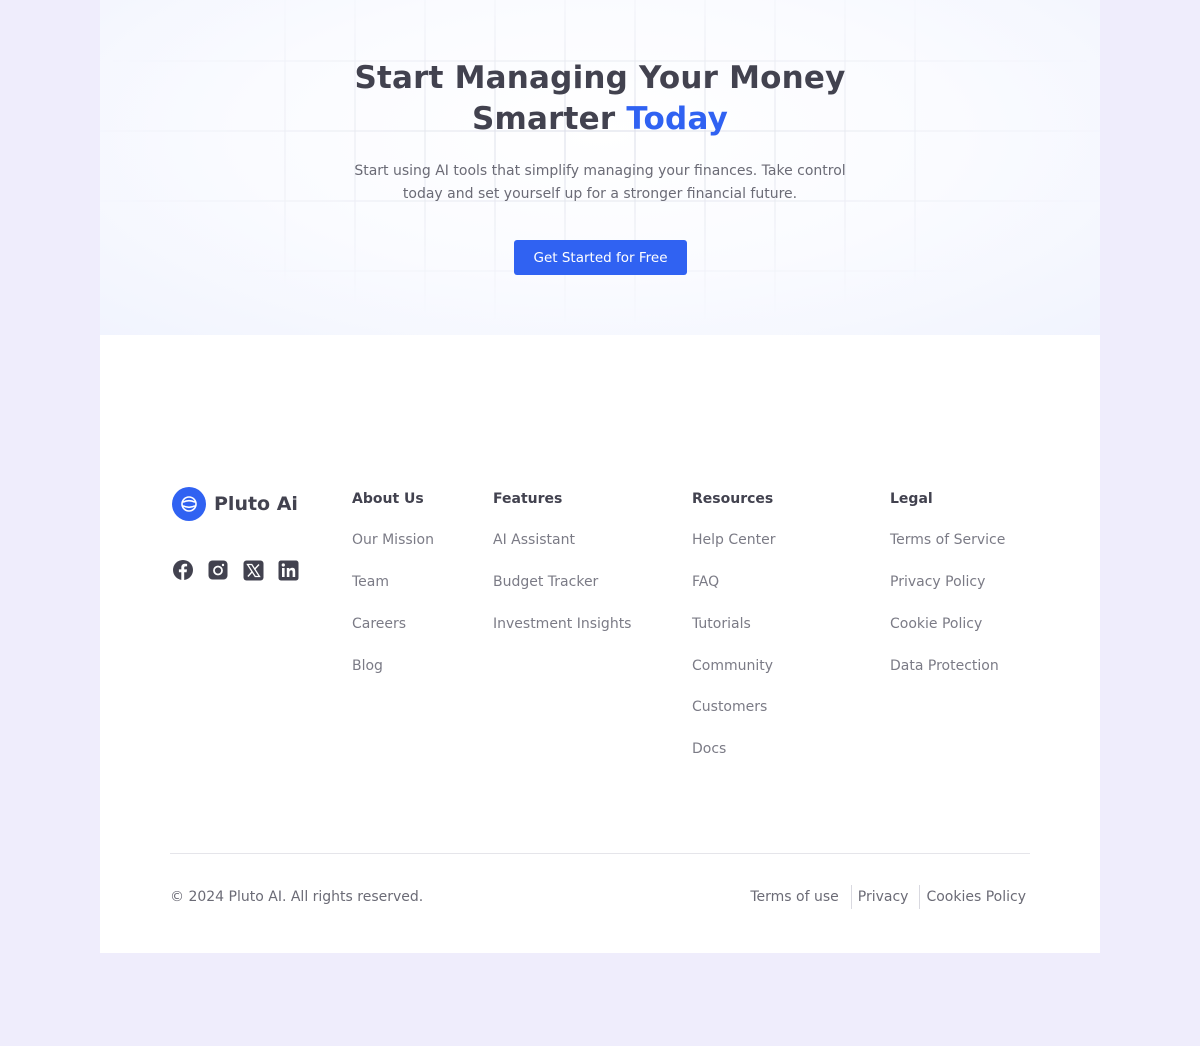 The image size is (1200, 1046). I want to click on linkedin-icon, so click(288, 570).